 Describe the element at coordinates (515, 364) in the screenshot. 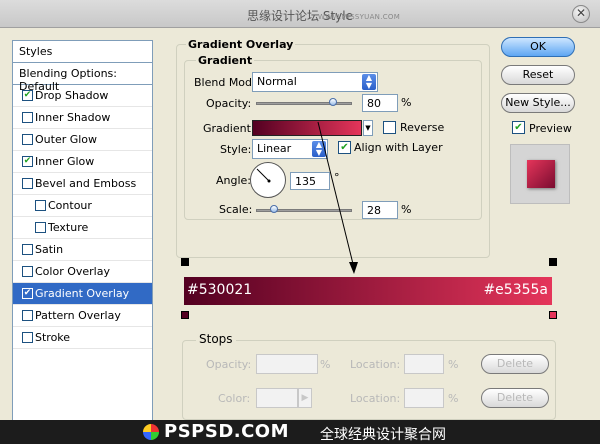

I see `delete-opacity-stop-button: Delete` at that location.